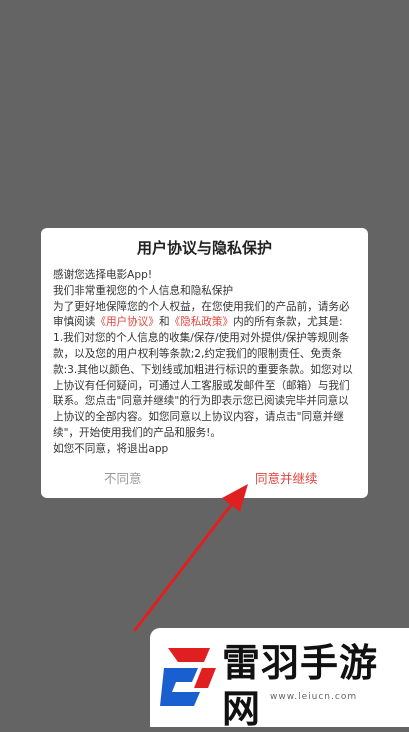 The width and height of the screenshot is (409, 732). I want to click on watermark-text: 雷羽手游网, so click(300, 686).